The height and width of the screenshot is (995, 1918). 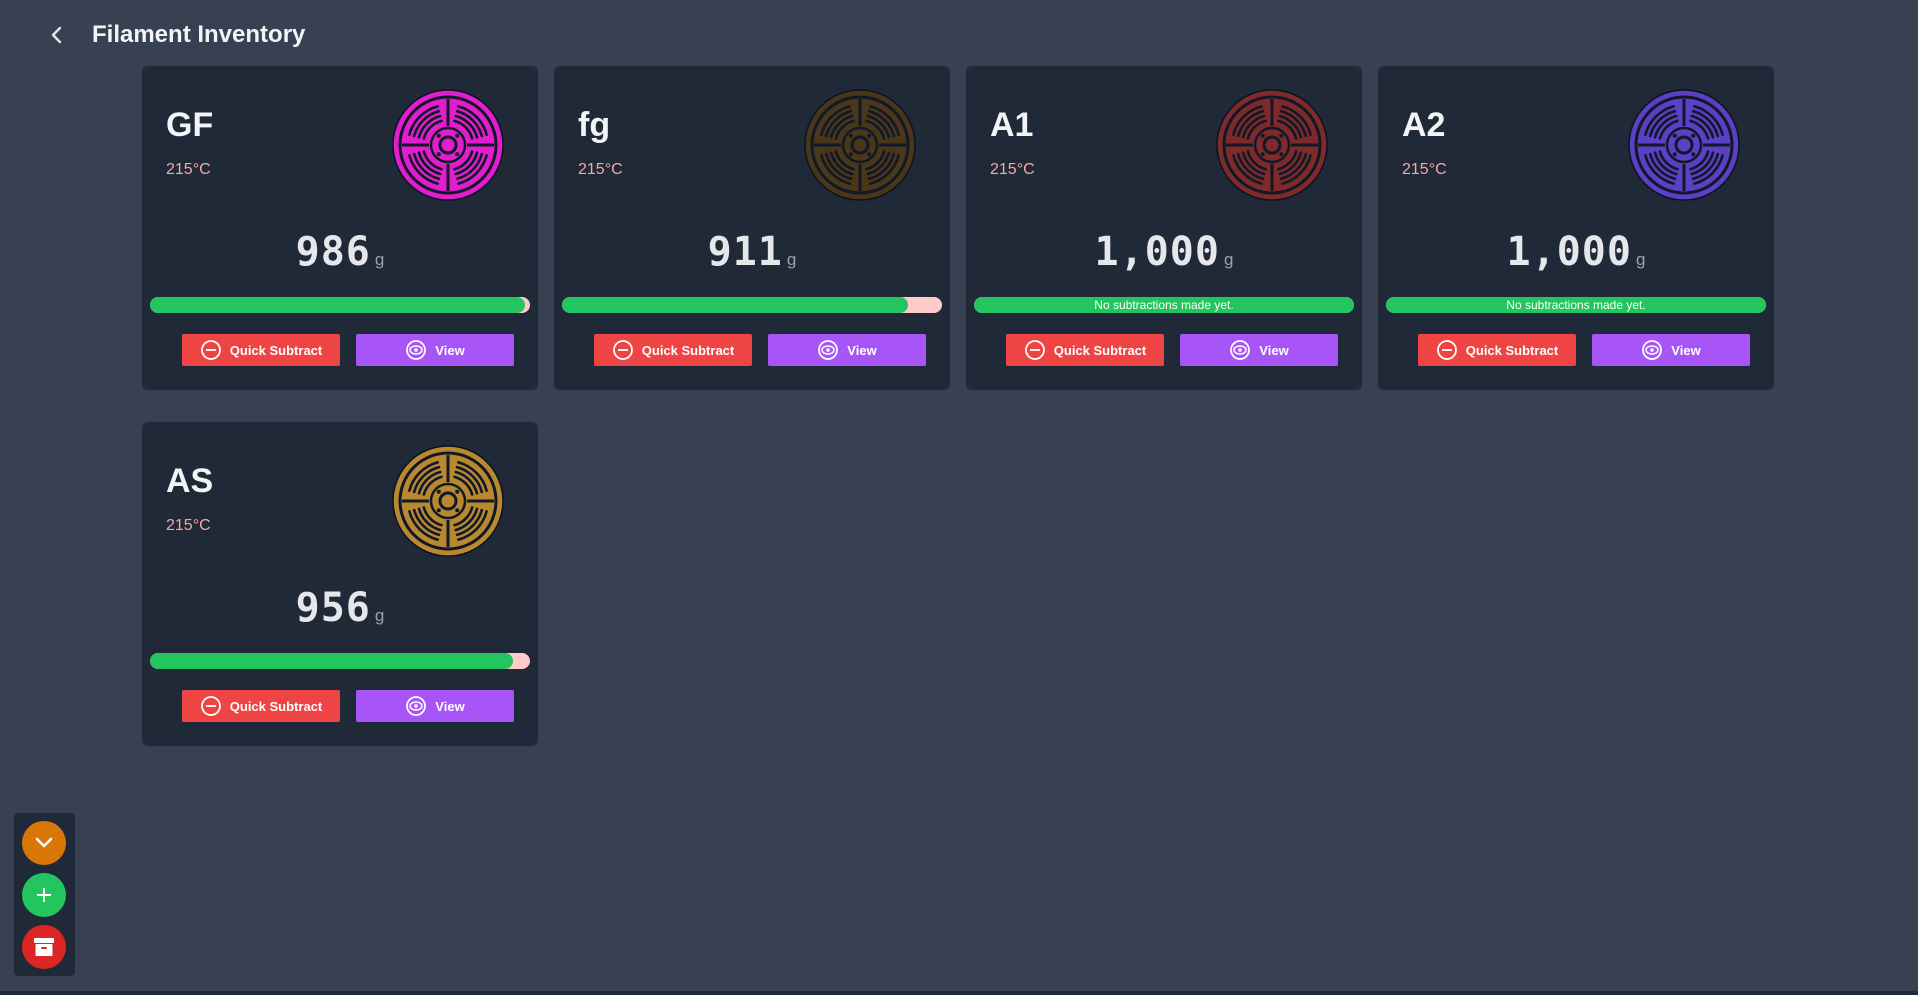 I want to click on spool-name: fg, so click(x=594, y=125).